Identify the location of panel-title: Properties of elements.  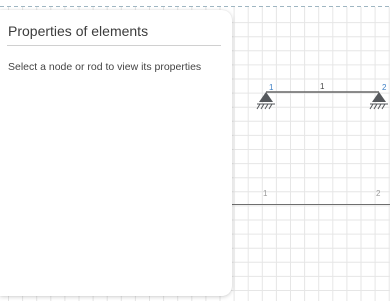
(78, 31).